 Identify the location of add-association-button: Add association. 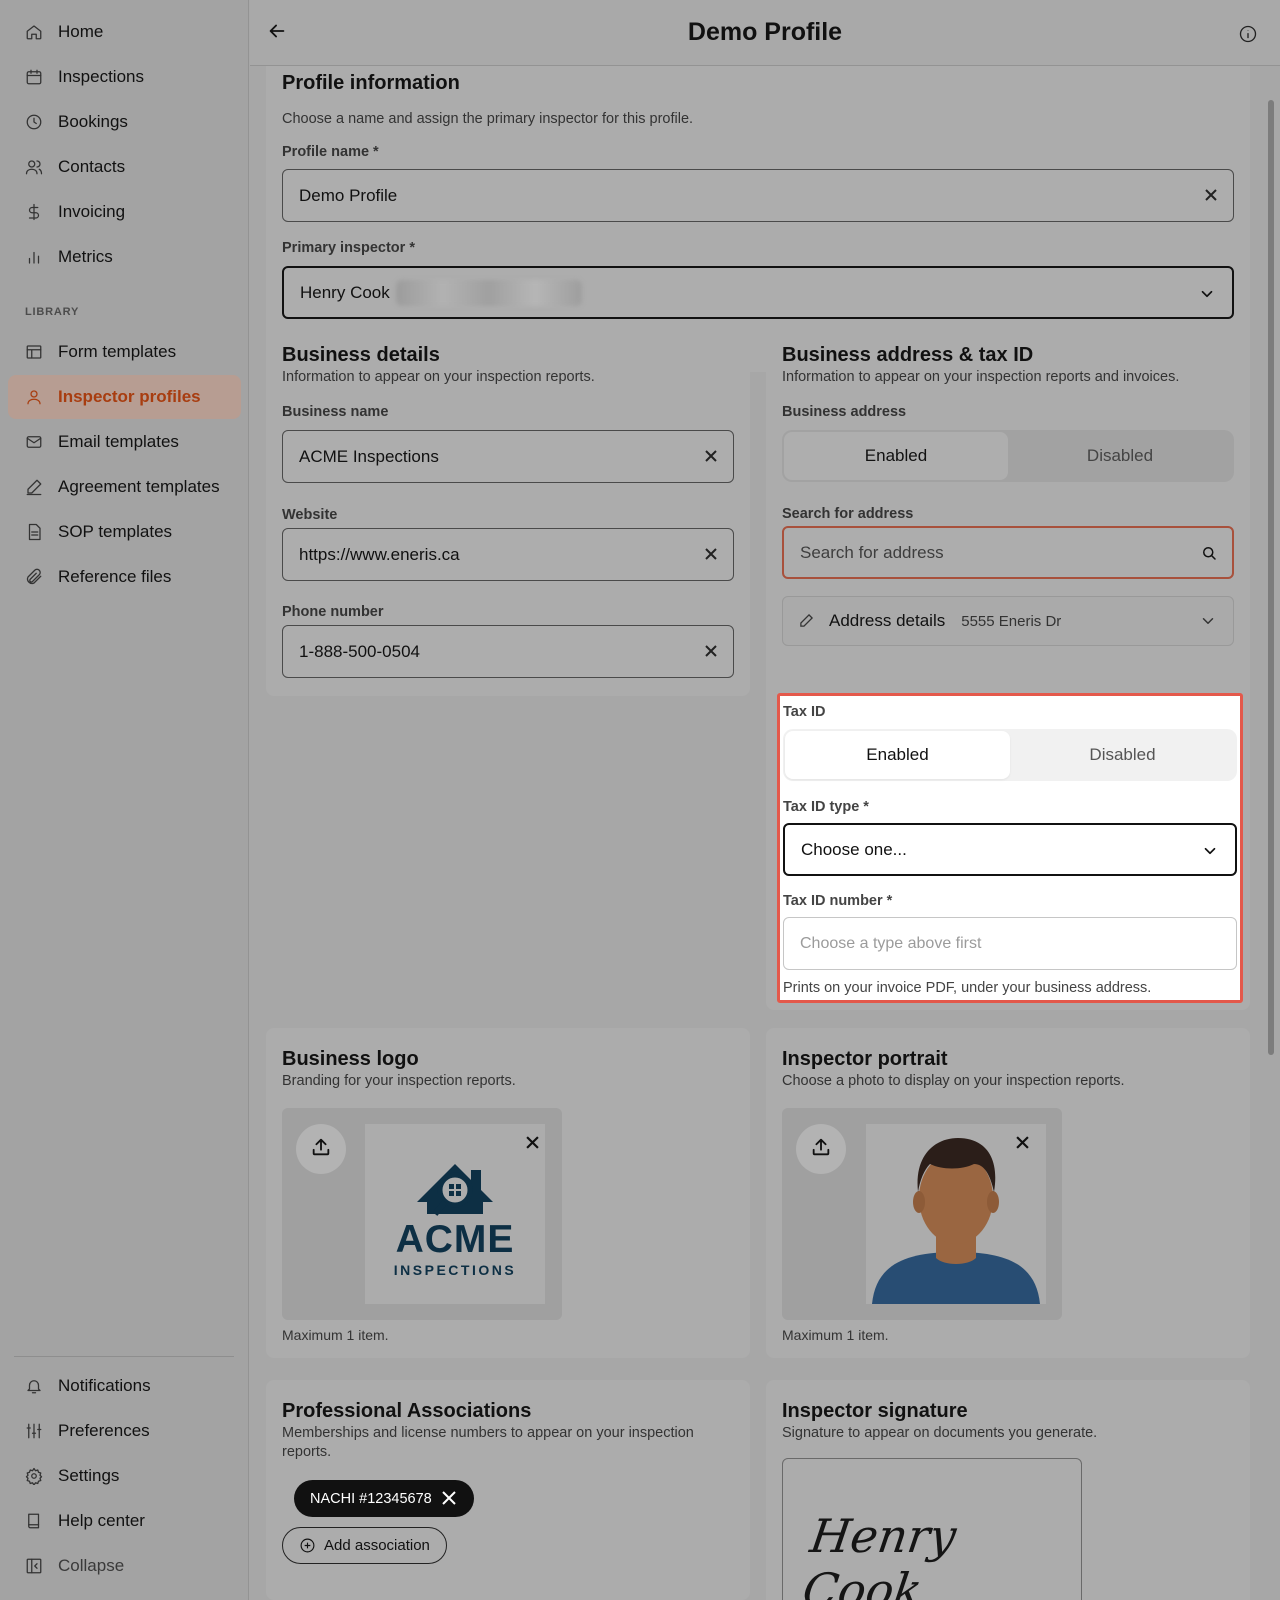
(364, 1545).